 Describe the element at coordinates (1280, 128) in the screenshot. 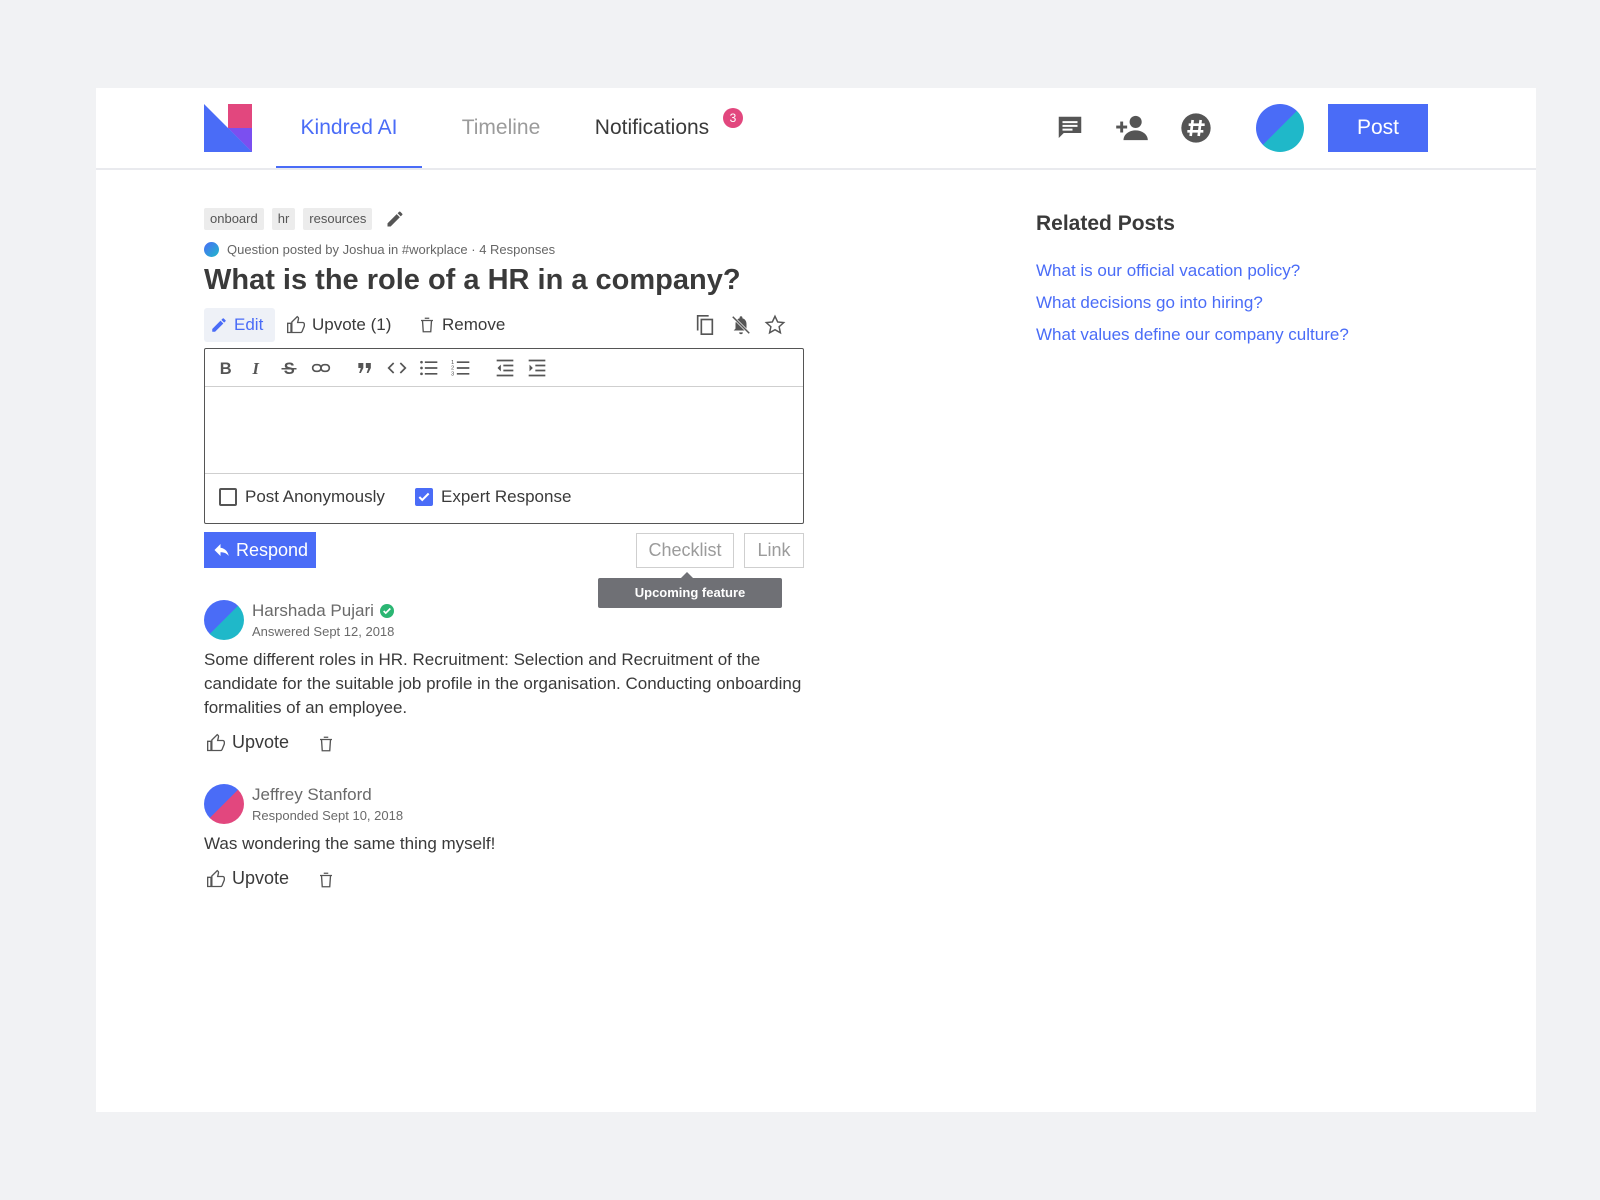

I see `user-avatar` at that location.